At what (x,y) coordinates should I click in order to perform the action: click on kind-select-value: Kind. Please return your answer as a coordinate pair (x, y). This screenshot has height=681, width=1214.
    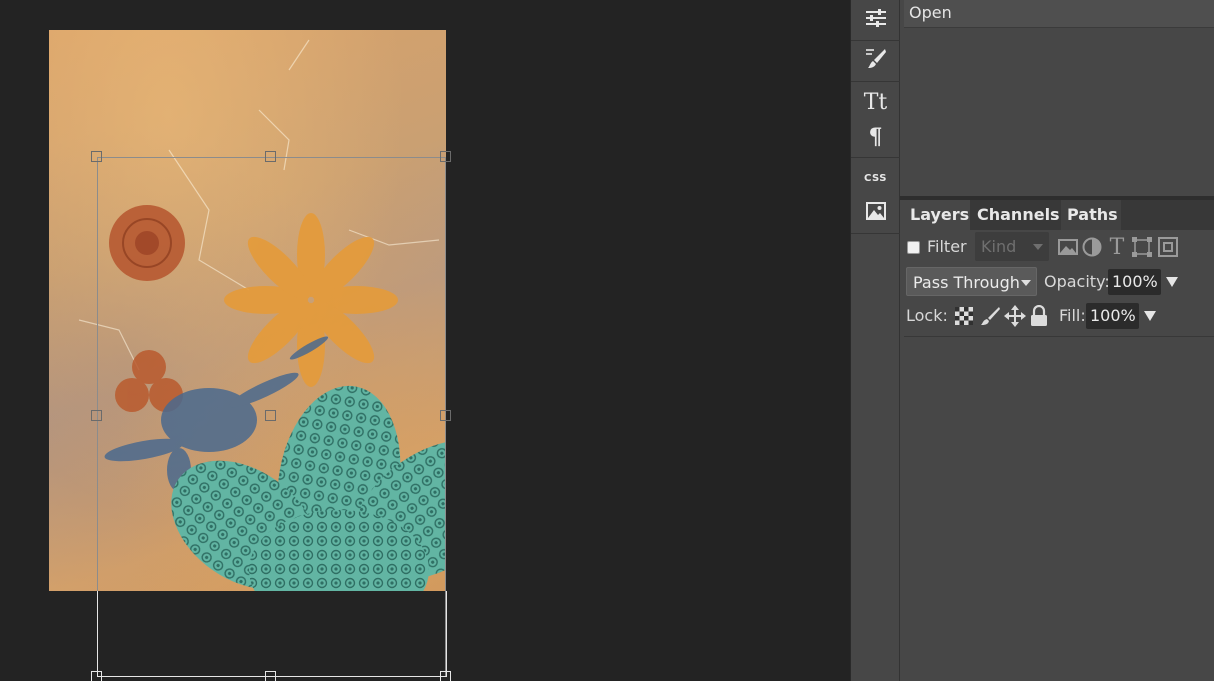
    Looking at the image, I should click on (999, 246).